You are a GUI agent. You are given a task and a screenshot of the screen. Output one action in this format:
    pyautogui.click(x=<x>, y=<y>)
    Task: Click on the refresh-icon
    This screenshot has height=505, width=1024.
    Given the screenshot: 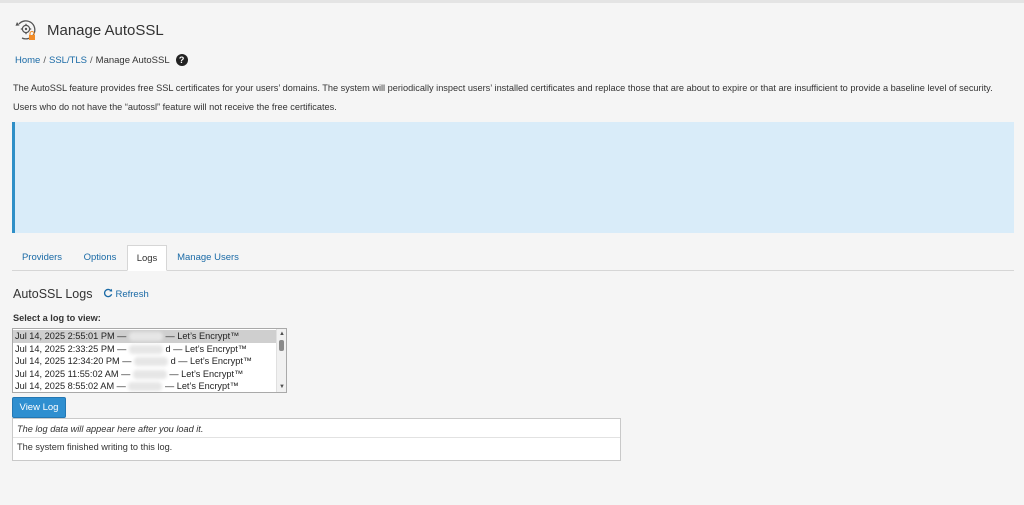 What is the action you would take?
    pyautogui.click(x=108, y=294)
    